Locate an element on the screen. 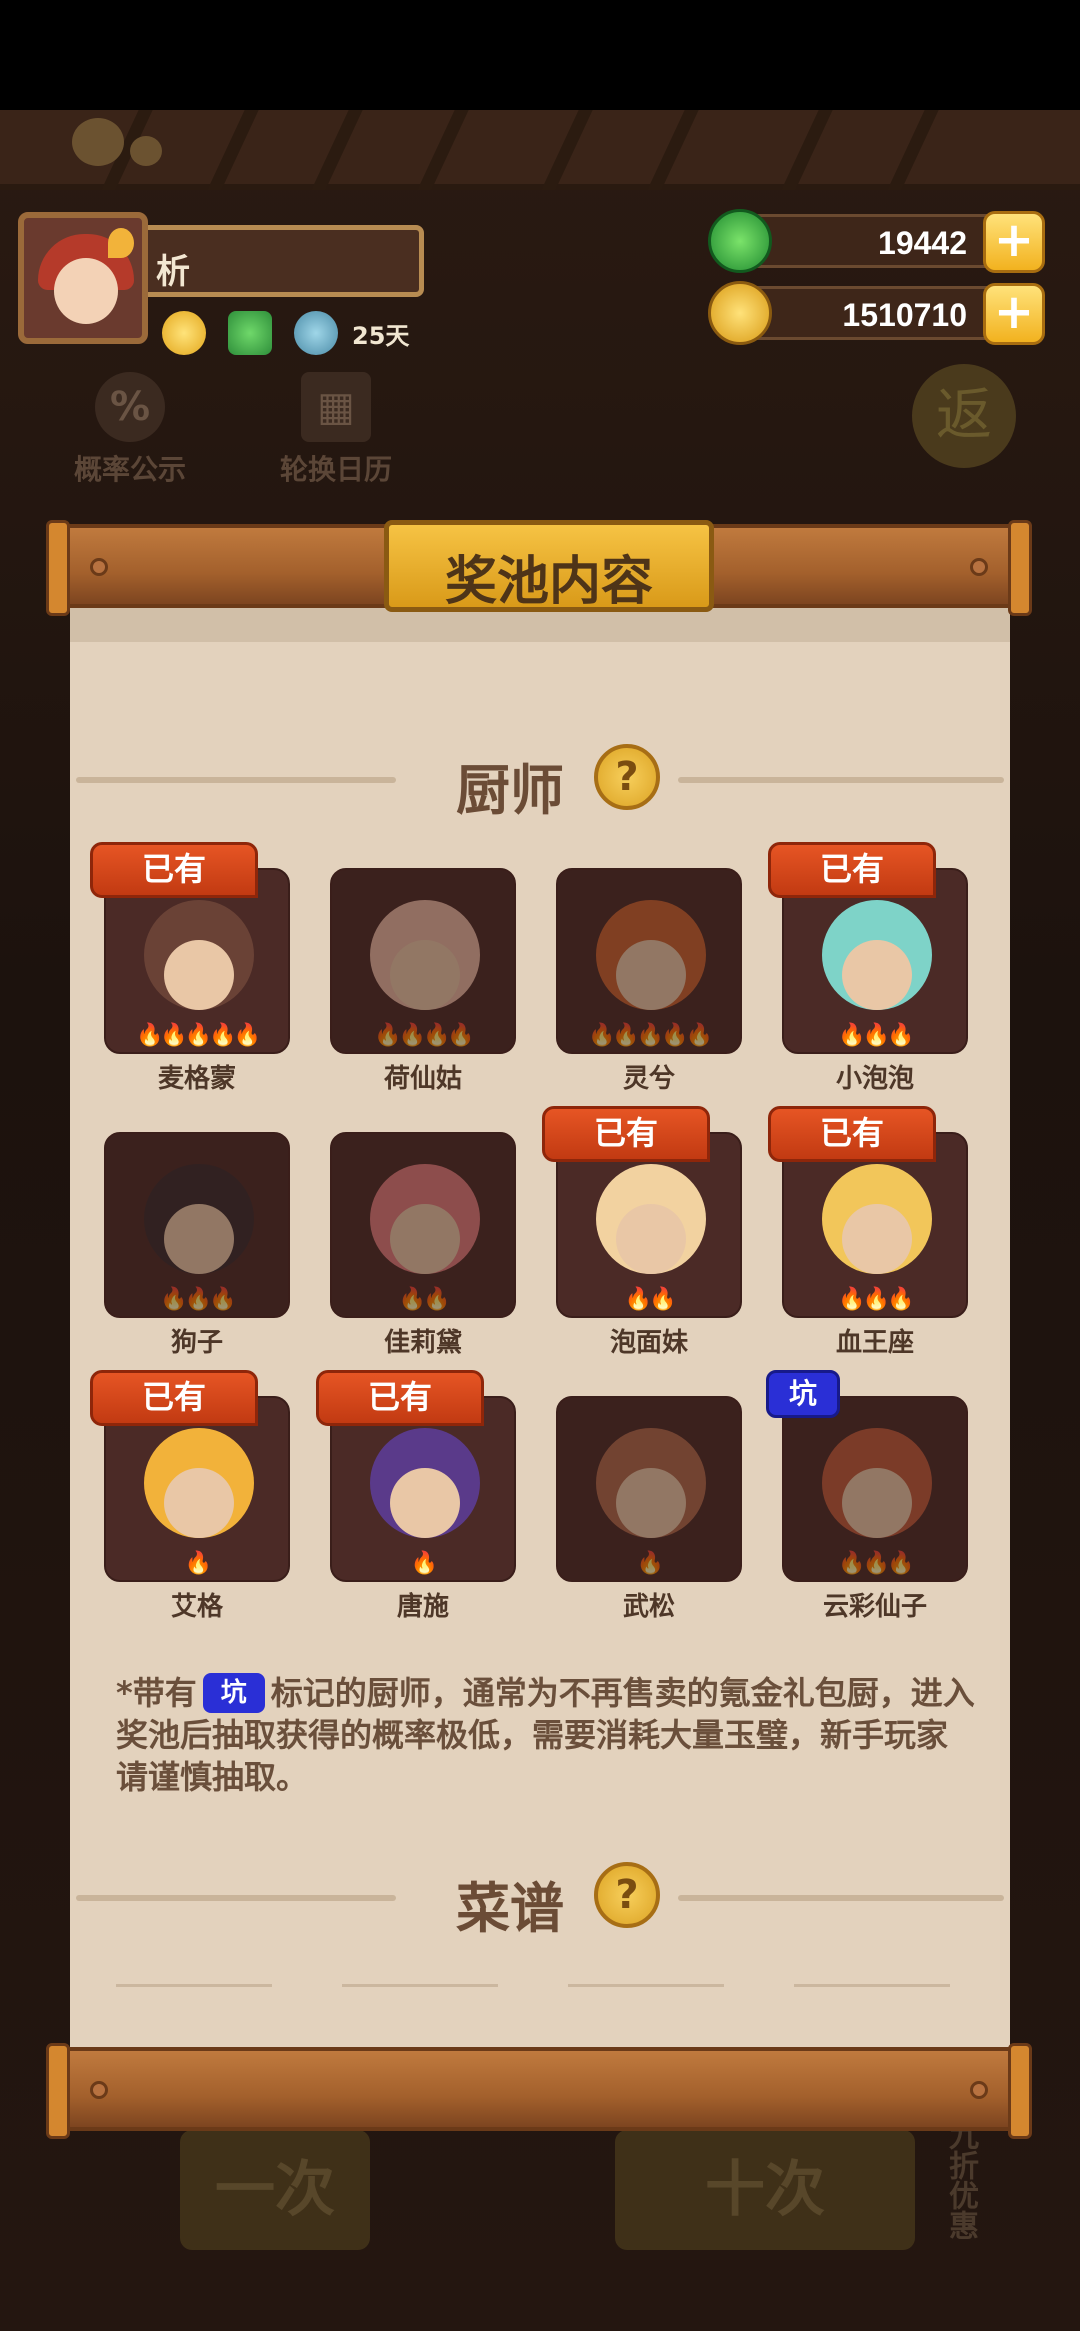 The height and width of the screenshot is (2331, 1080). gold-currency: 1510710 + is located at coordinates (876, 313).